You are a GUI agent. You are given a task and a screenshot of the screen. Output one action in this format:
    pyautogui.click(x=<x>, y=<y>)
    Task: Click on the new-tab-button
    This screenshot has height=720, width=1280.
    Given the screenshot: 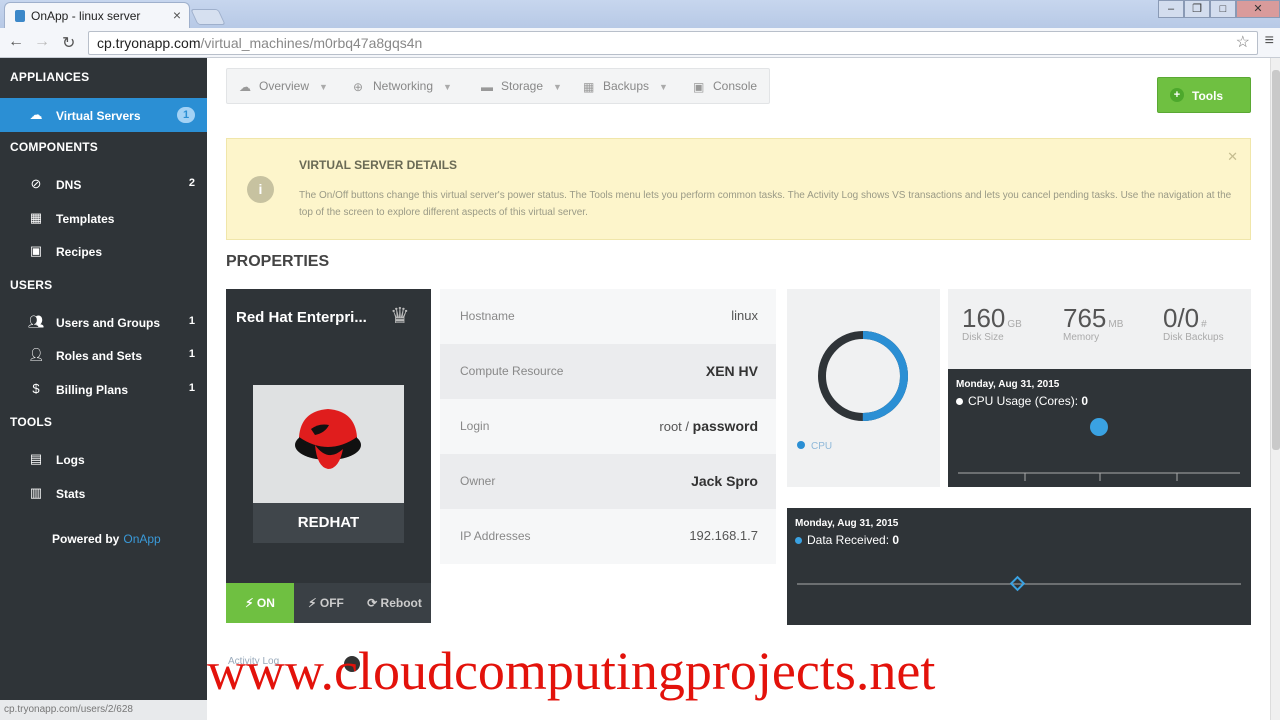 What is the action you would take?
    pyautogui.click(x=208, y=17)
    